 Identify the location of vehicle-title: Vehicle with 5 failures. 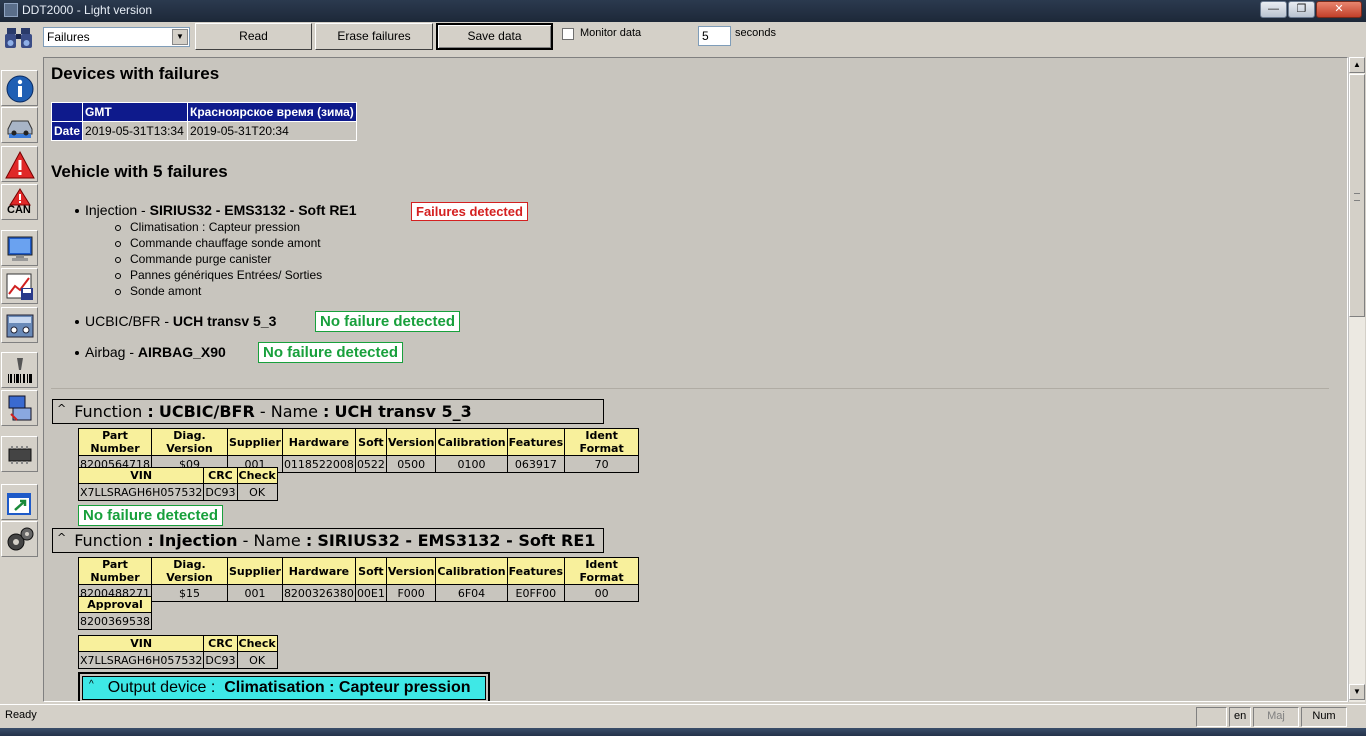
(139, 171).